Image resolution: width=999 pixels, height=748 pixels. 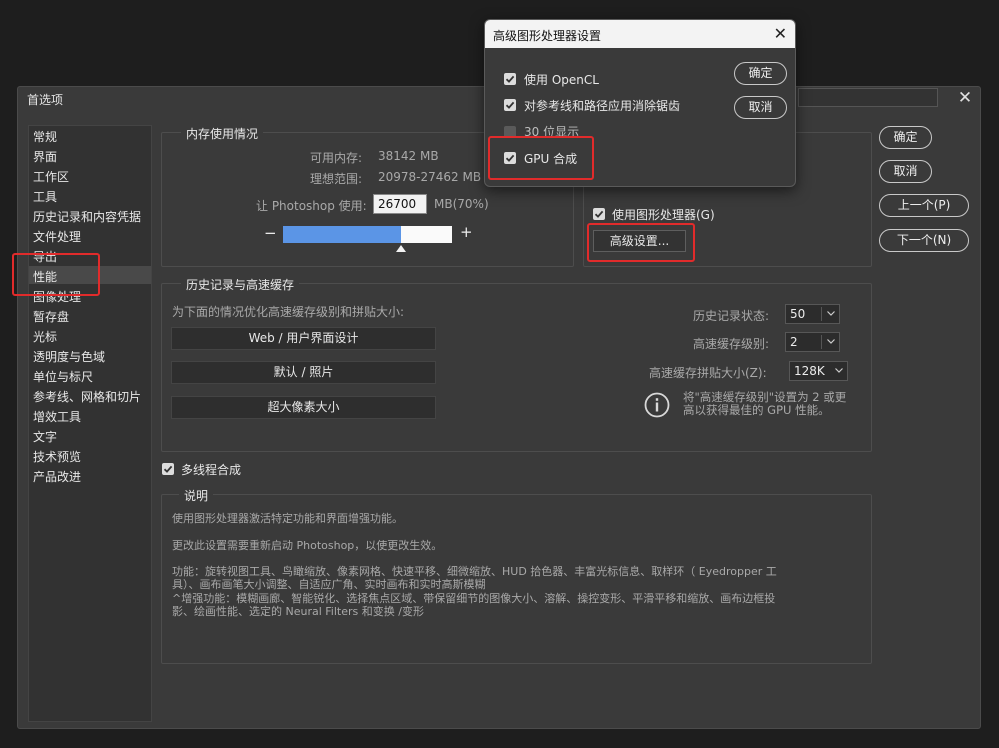 I want to click on cache-levels-select: 2, so click(x=812, y=342).